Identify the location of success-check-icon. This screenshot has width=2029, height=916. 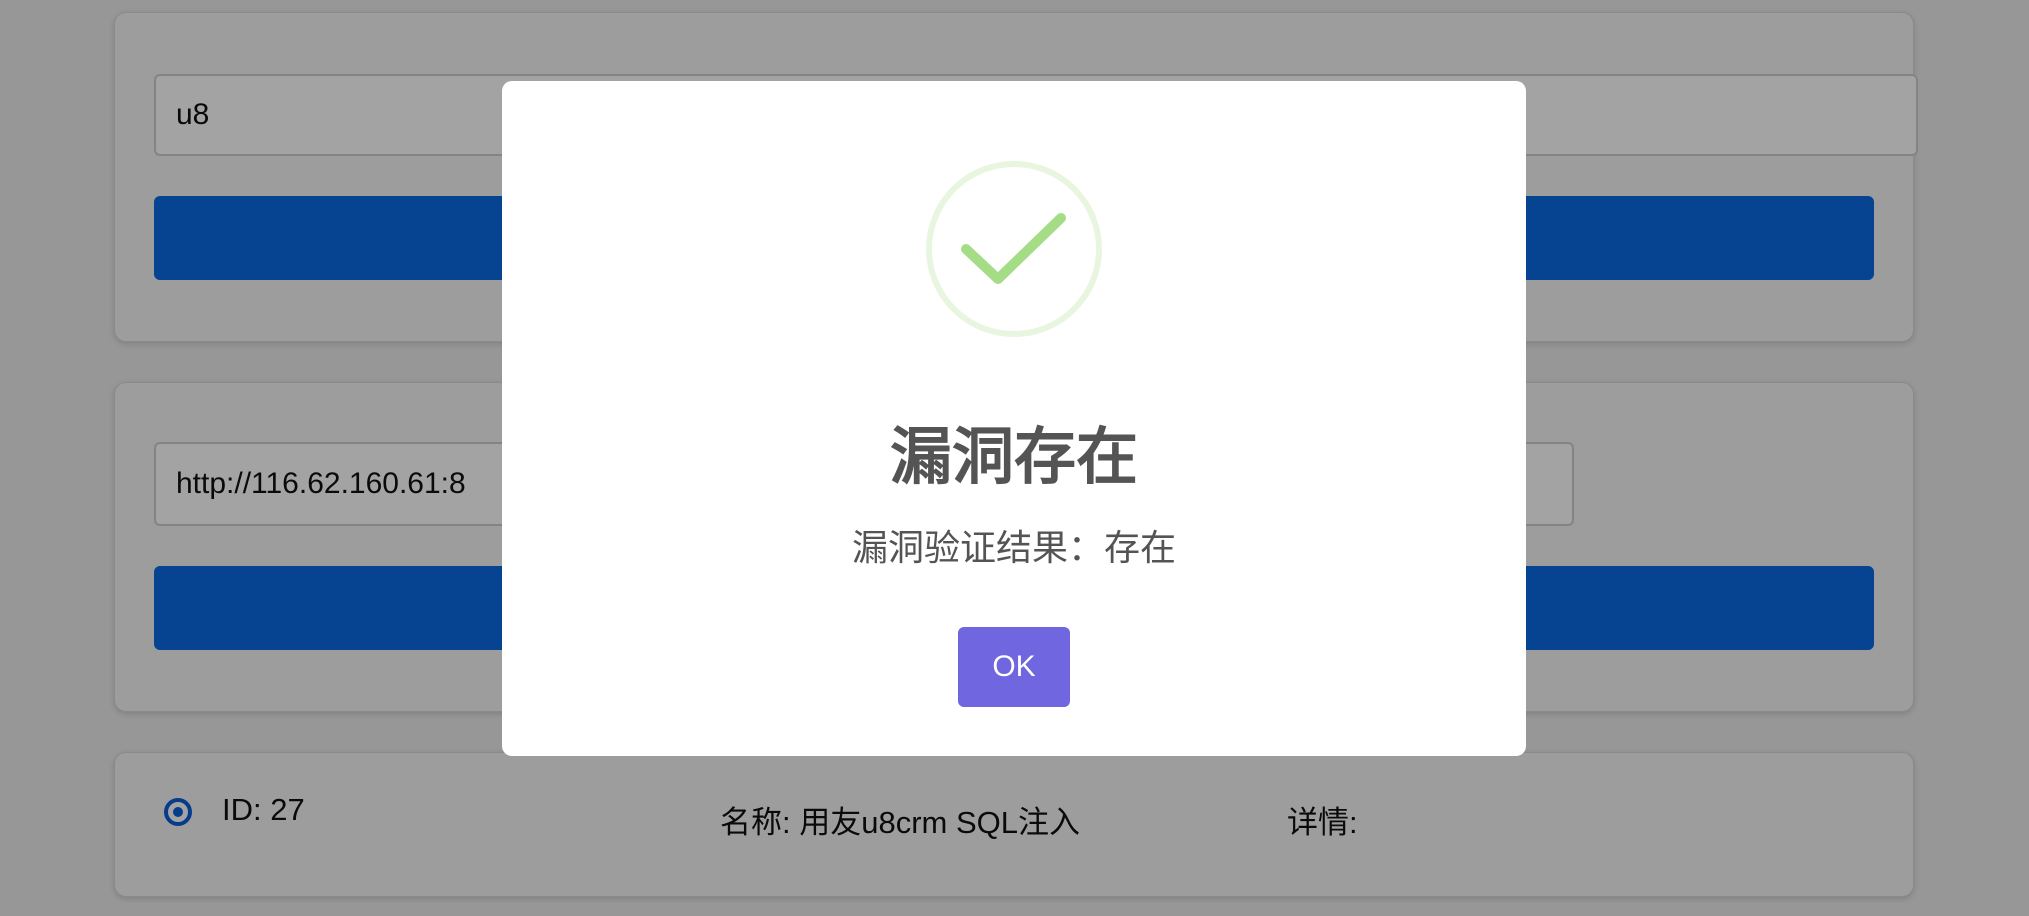
(1014, 249).